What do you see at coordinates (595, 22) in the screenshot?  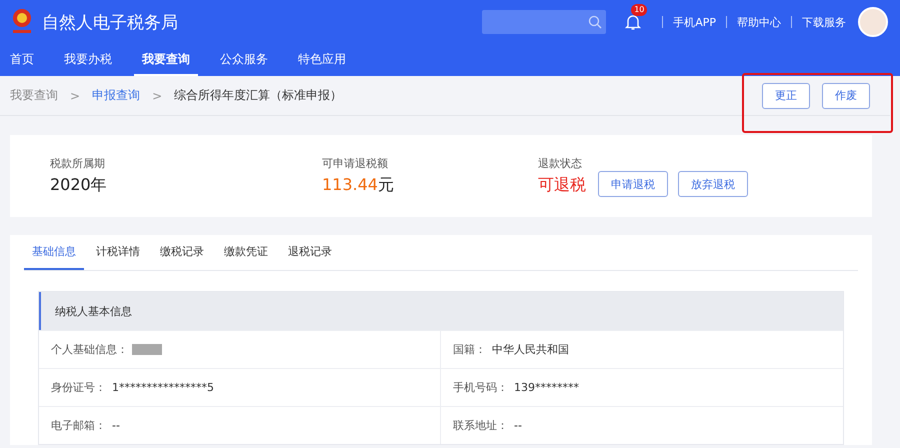 I see `search-icon` at bounding box center [595, 22].